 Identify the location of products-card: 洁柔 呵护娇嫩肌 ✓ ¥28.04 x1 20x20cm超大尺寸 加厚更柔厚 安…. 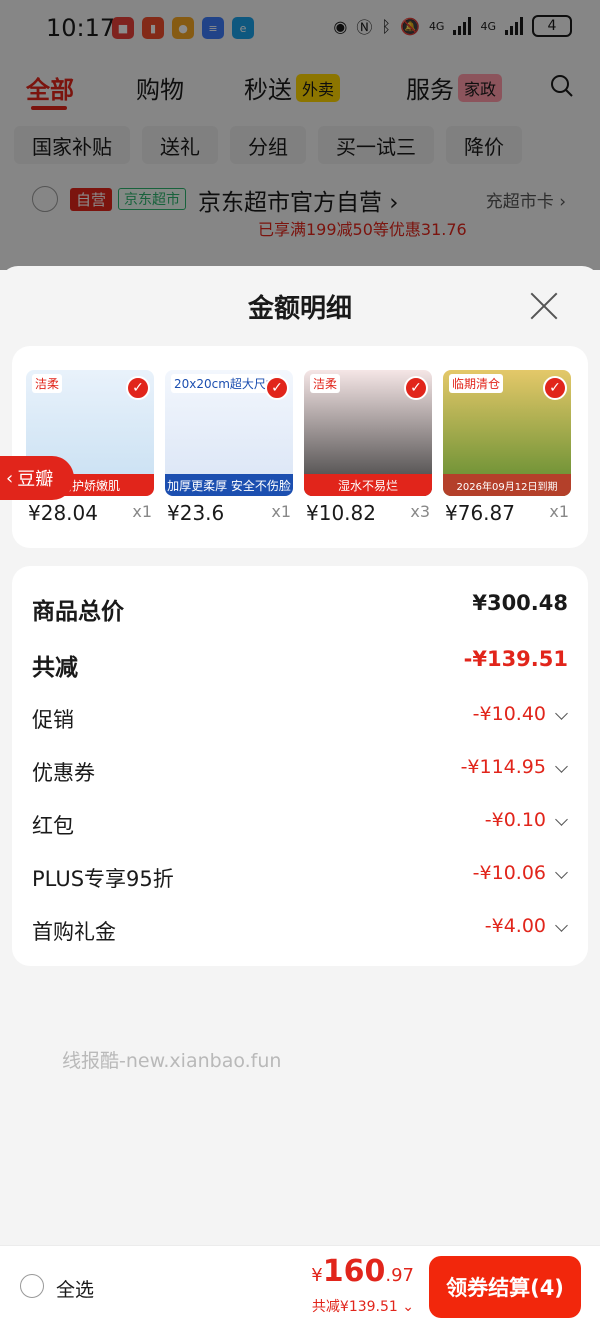
(300, 447).